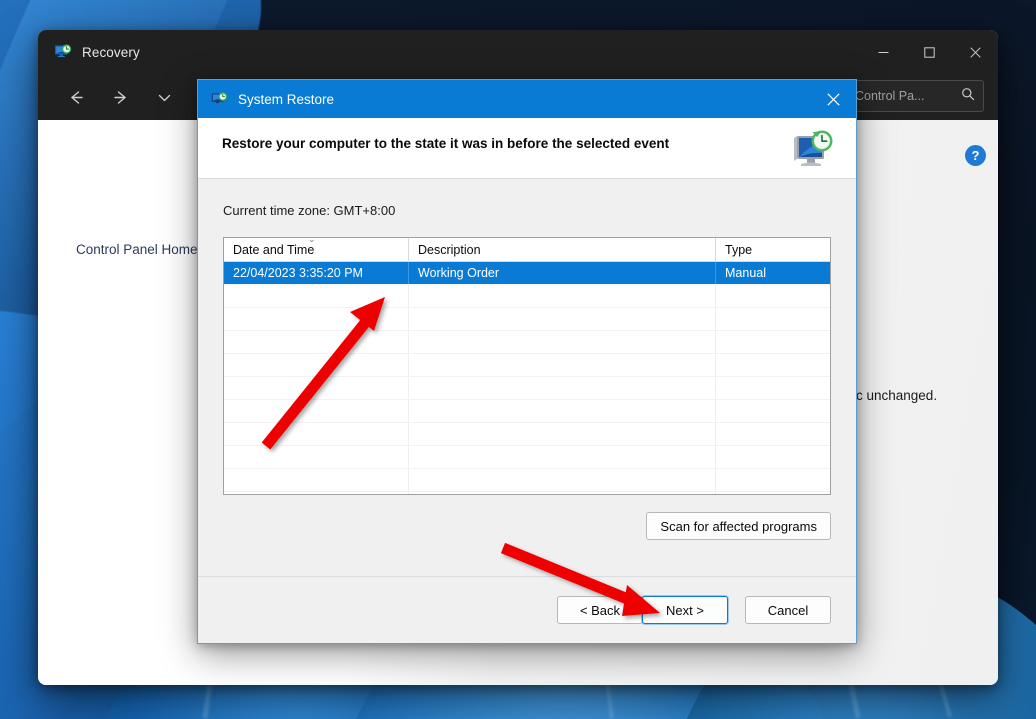 The width and height of the screenshot is (1036, 719). What do you see at coordinates (562, 273) in the screenshot?
I see `cell-description: Working Order` at bounding box center [562, 273].